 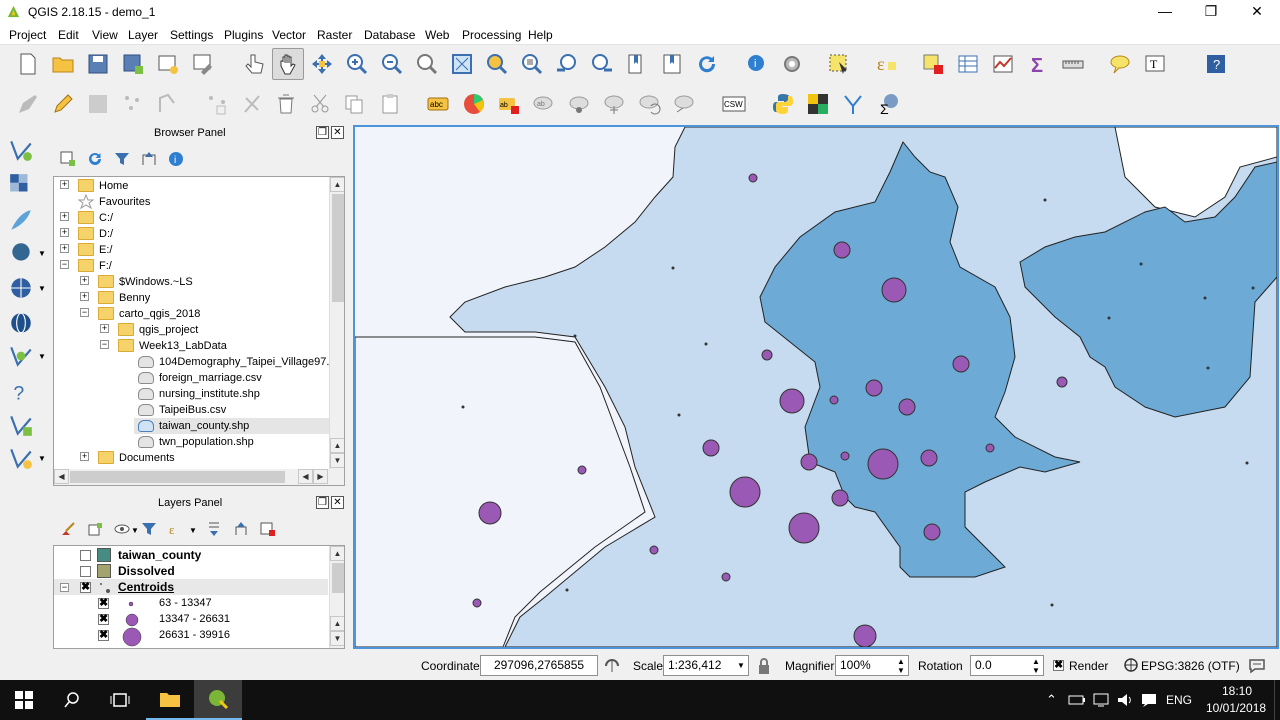 What do you see at coordinates (338, 248) in the screenshot?
I see `scroll-thumb` at bounding box center [338, 248].